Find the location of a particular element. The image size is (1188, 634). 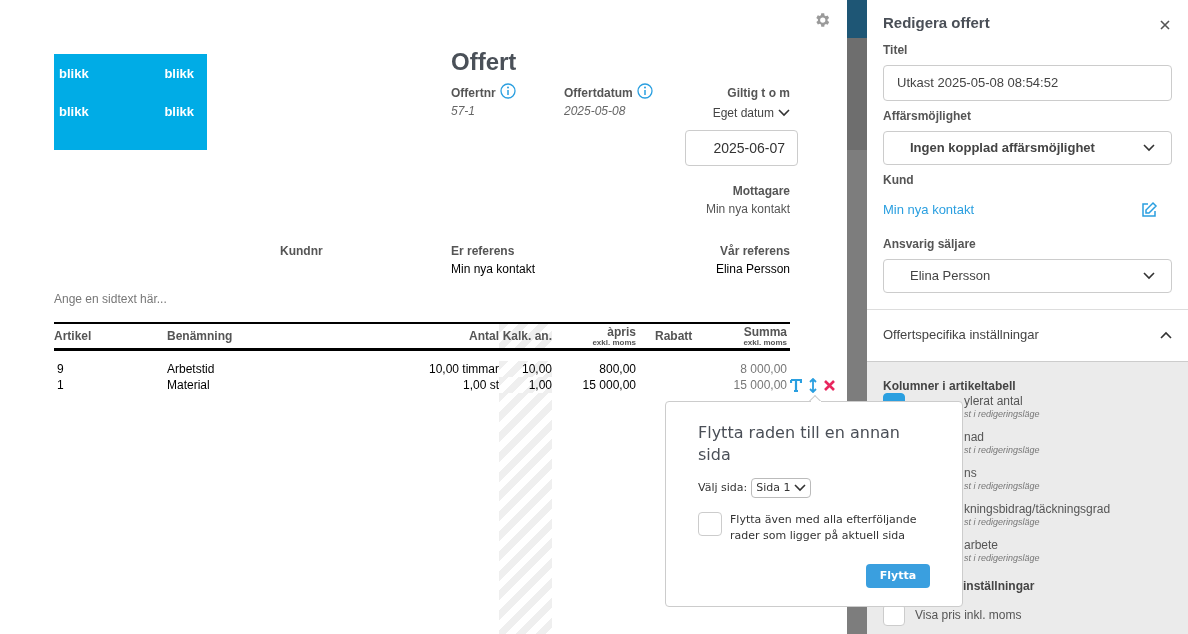

field-label: Affärsmöjlighet is located at coordinates (927, 116).